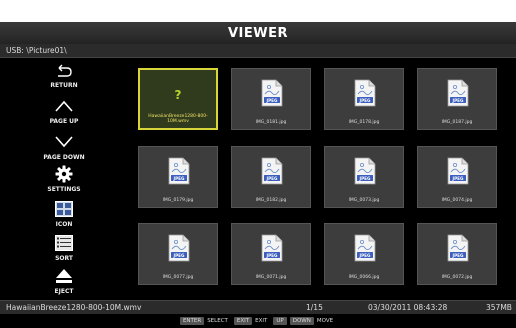  I want to click on return-button: RETURN, so click(64, 78).